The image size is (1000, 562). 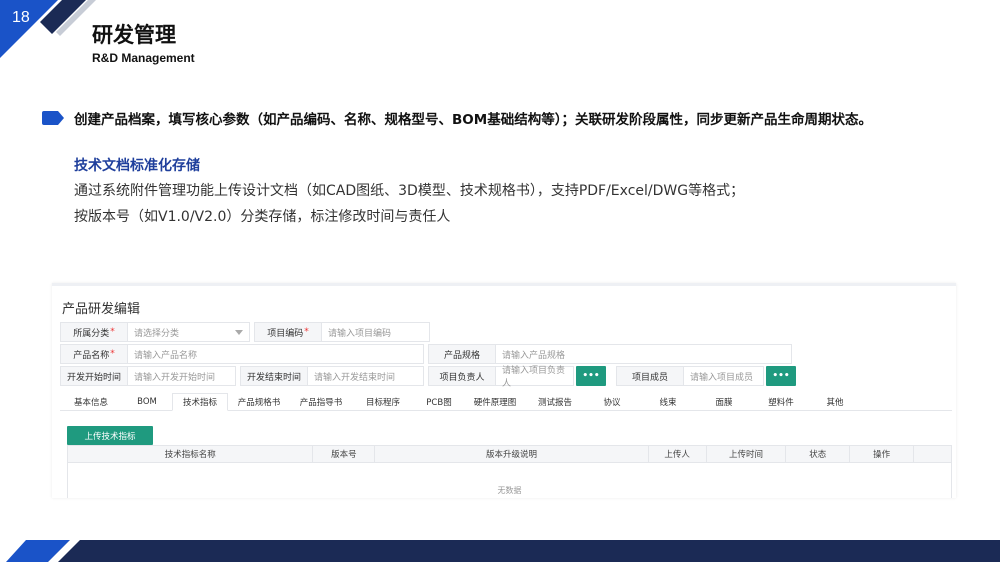 I want to click on project-owner-picker-button: •••, so click(x=591, y=376).